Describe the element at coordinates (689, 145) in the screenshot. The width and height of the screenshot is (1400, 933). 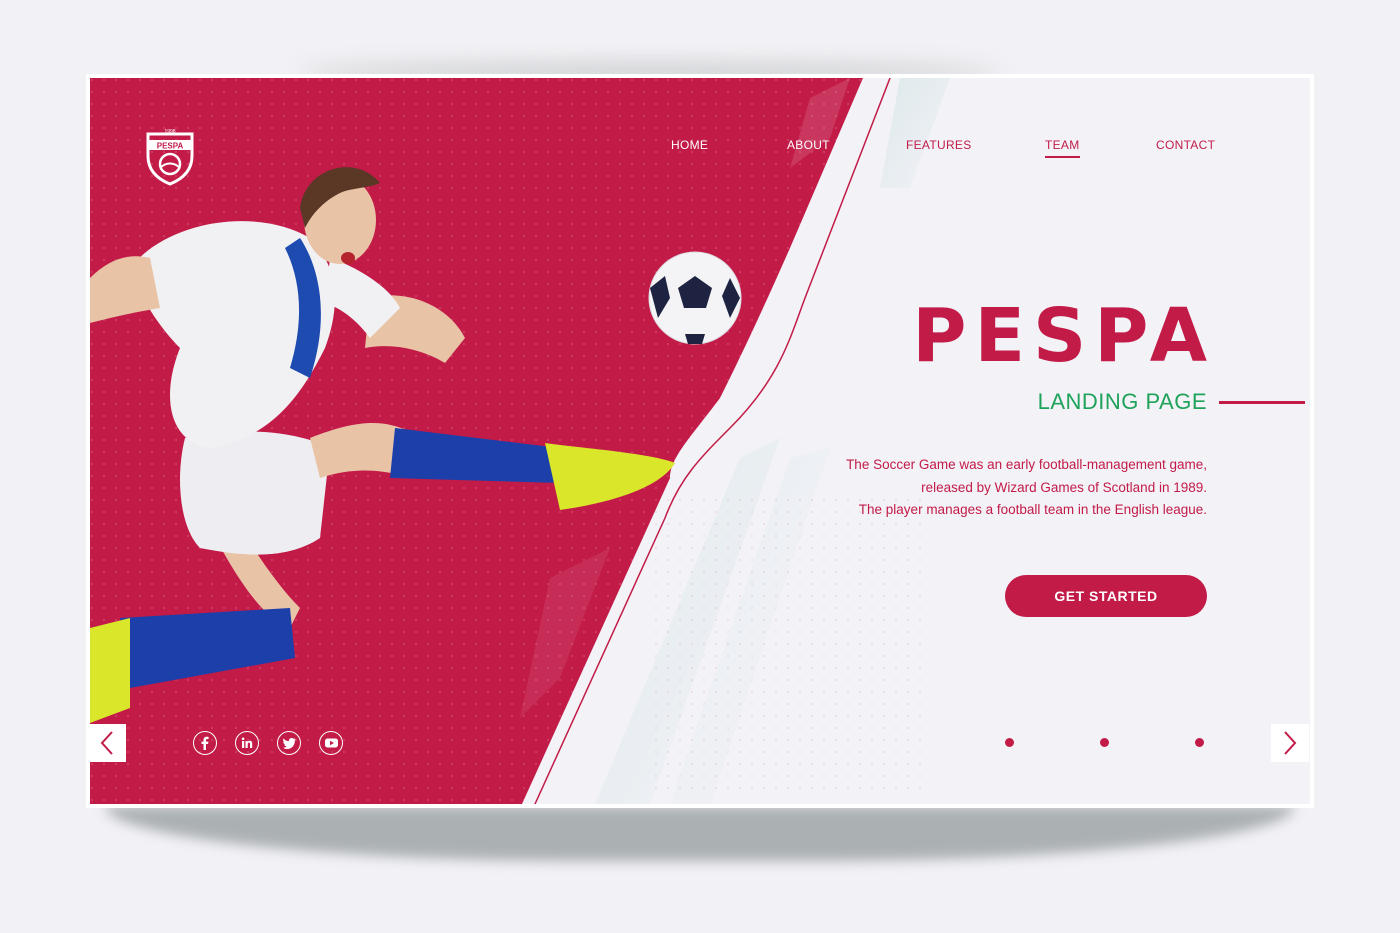
I see `nav-home: HOME` at that location.